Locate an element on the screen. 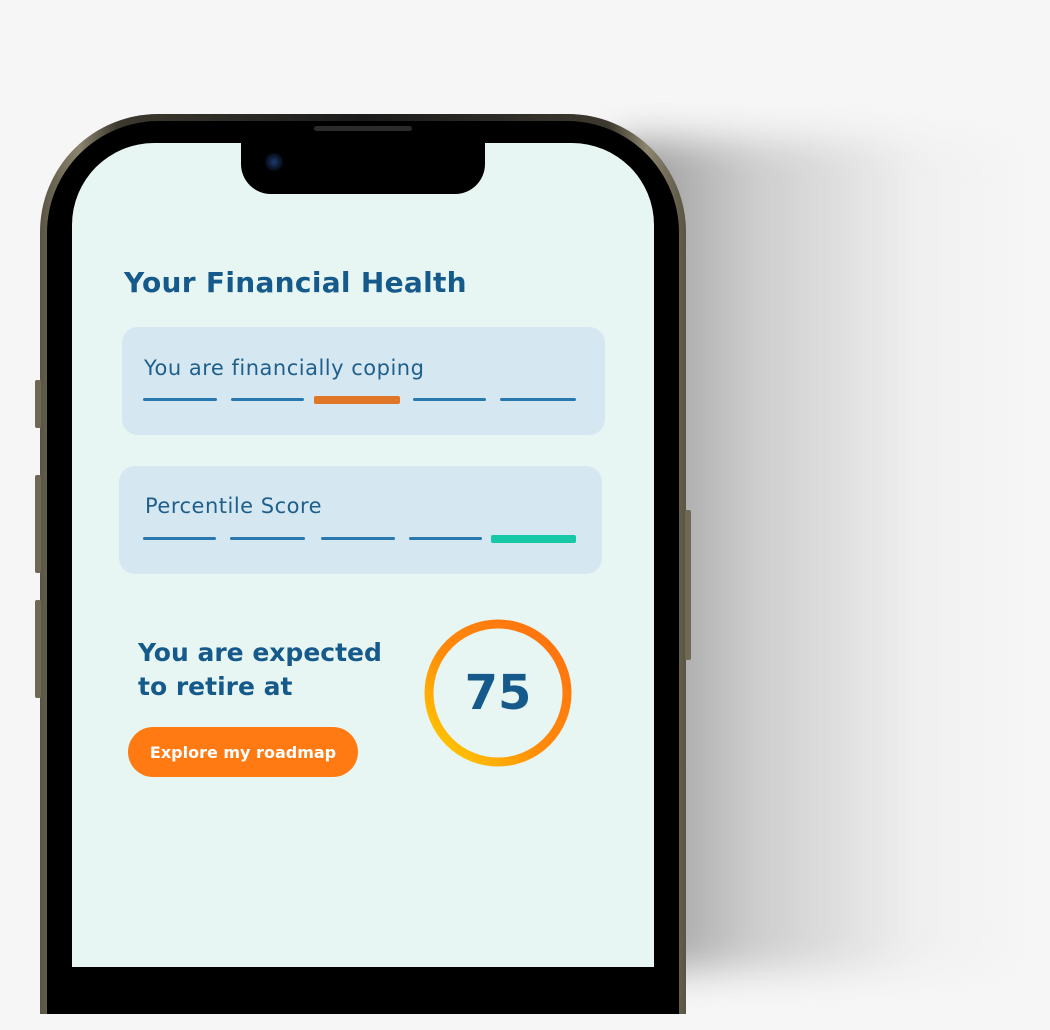  status-segment-3-active is located at coordinates (357, 400).